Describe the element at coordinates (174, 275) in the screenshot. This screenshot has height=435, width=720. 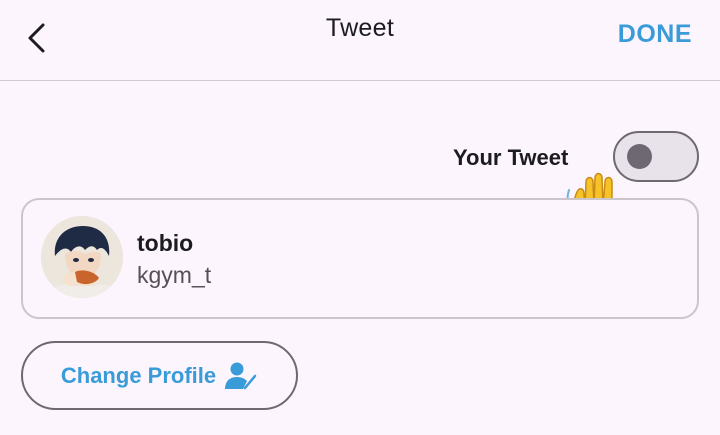
I see `profile-handle: kgym_t` at that location.